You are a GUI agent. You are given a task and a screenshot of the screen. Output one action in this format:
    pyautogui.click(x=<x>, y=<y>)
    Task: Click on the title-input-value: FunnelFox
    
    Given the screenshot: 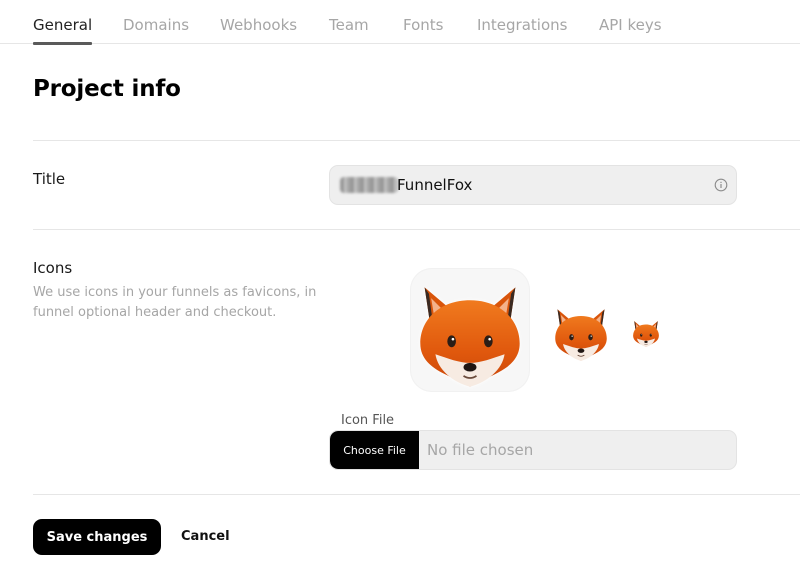 What is the action you would take?
    pyautogui.click(x=435, y=185)
    